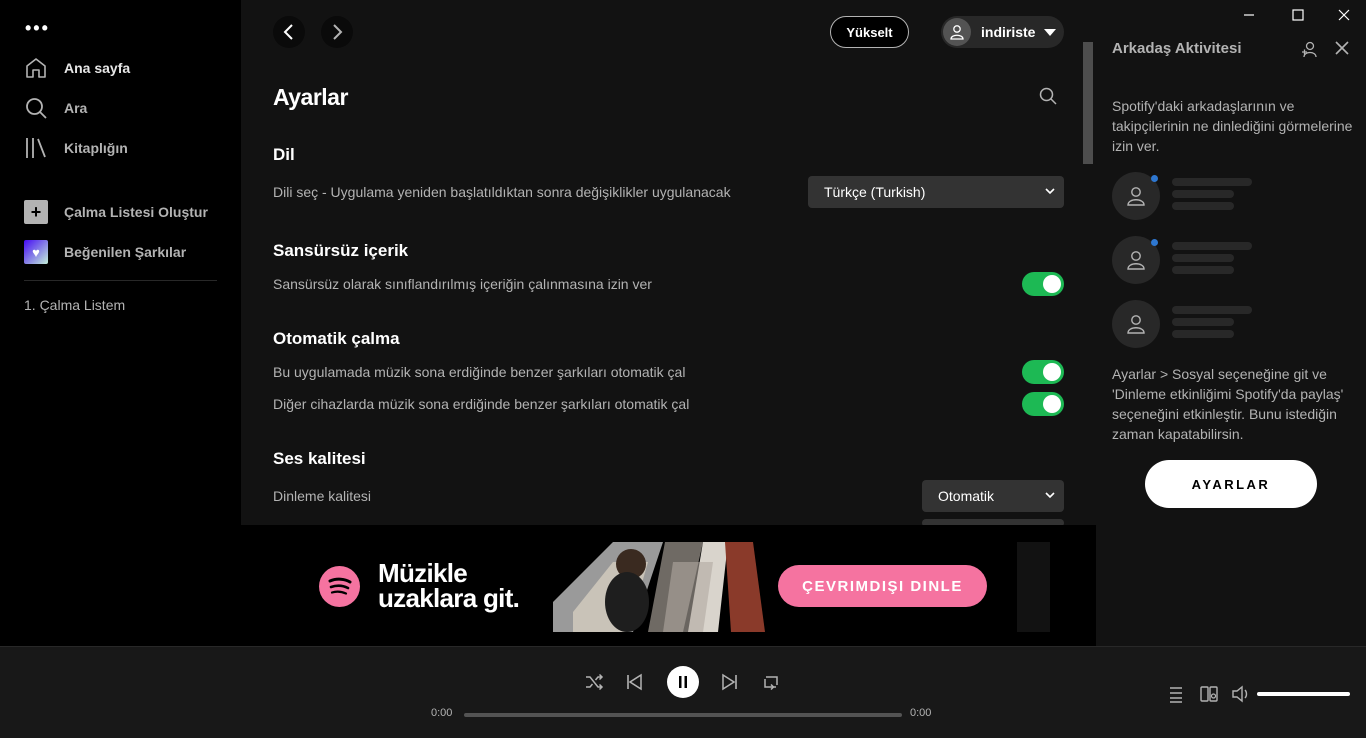 The width and height of the screenshot is (1366, 738). I want to click on user-menu-button: indiriste, so click(1002, 32).